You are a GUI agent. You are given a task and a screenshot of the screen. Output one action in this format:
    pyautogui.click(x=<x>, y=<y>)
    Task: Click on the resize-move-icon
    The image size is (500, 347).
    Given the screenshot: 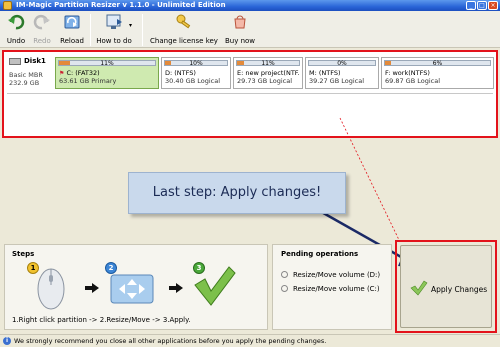 What is the action you would take?
    pyautogui.click(x=132, y=289)
    